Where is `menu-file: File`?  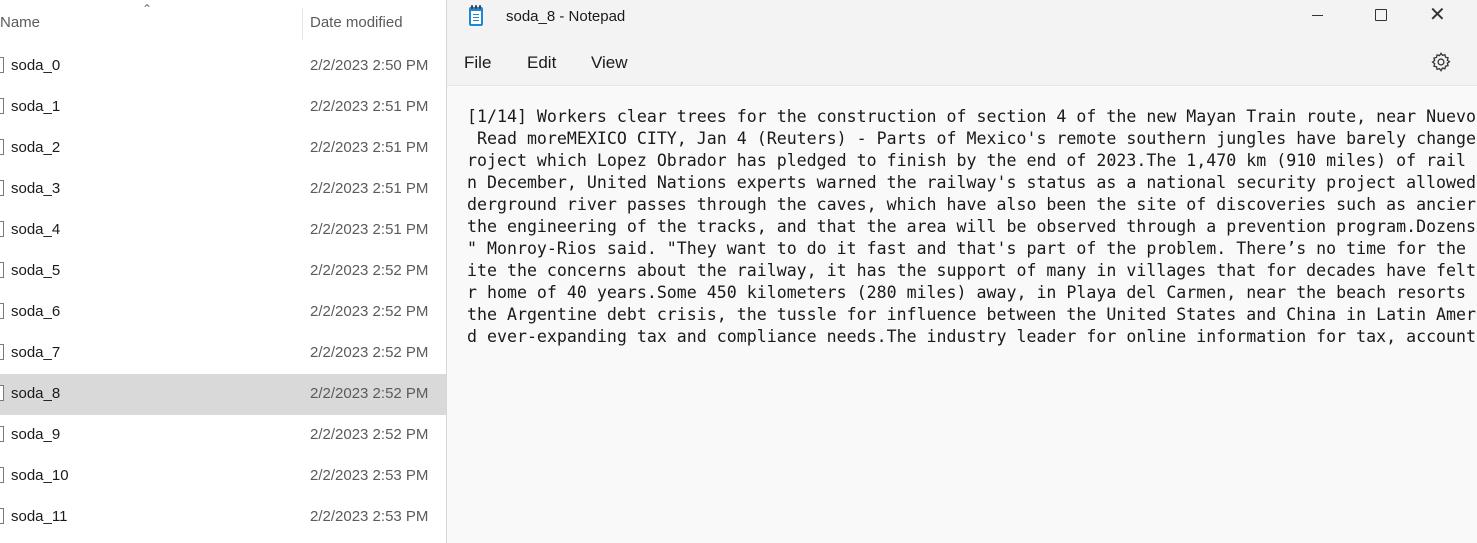 menu-file: File is located at coordinates (477, 63).